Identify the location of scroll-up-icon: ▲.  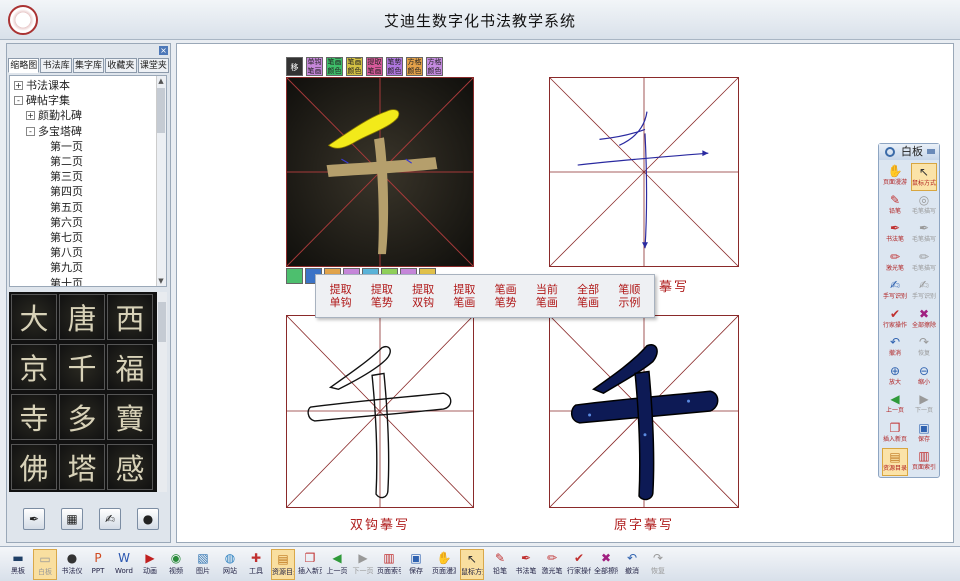
(161, 81).